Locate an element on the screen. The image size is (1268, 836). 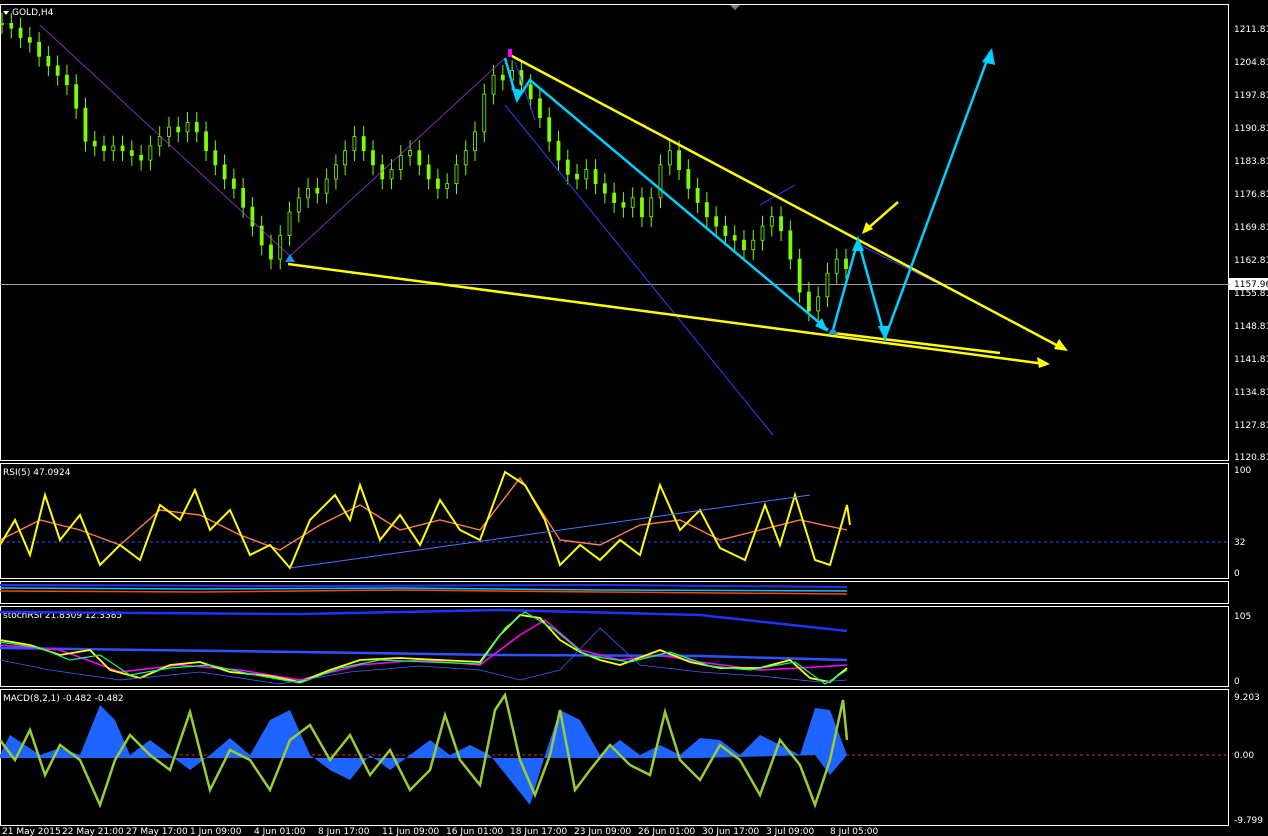
macd-histogram is located at coordinates (423, 755).